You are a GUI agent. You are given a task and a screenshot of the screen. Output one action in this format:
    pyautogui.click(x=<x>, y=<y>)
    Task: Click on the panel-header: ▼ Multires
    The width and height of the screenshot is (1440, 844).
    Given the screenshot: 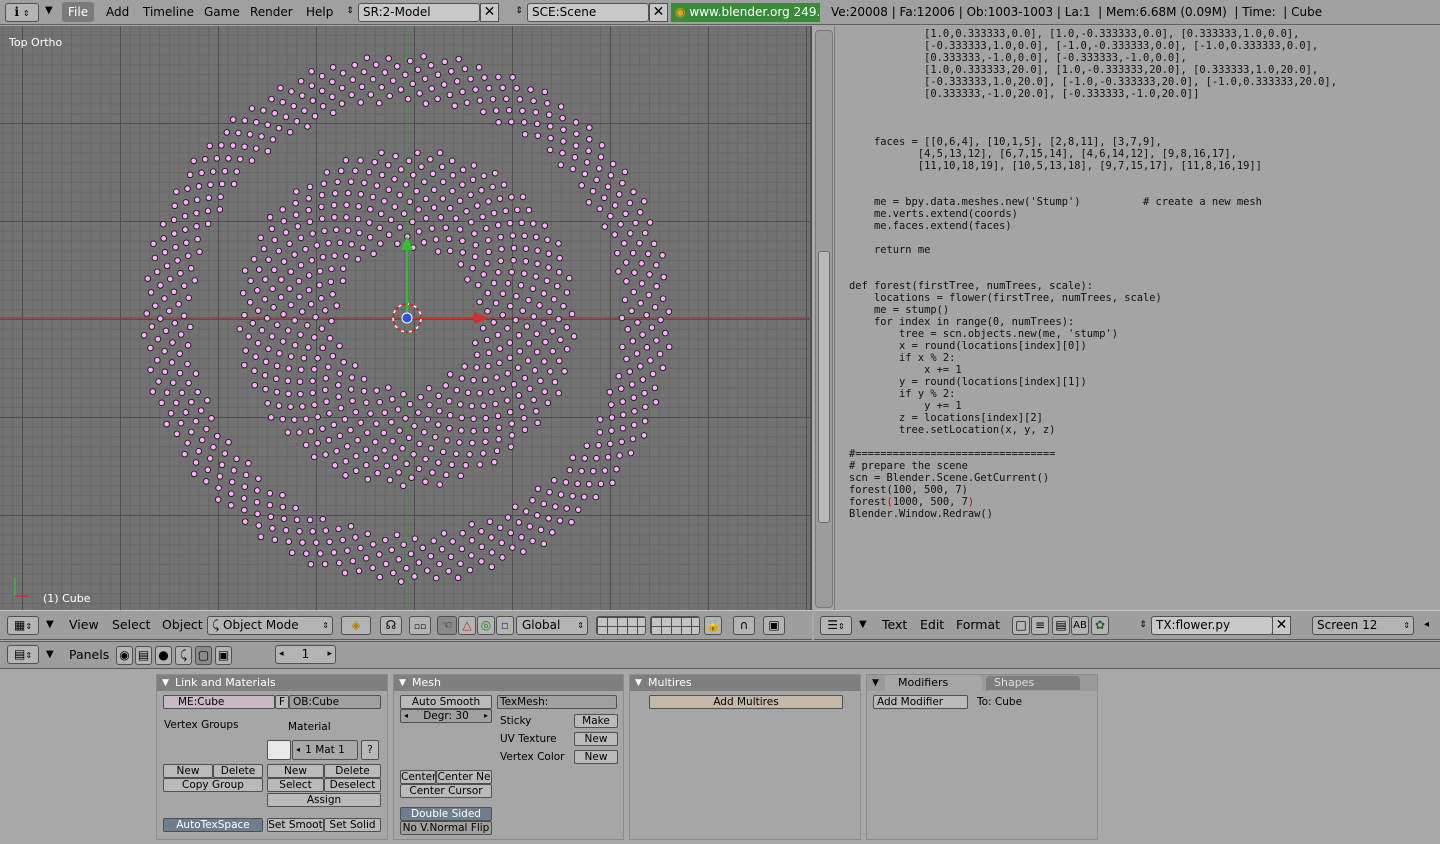 What is the action you would take?
    pyautogui.click(x=745, y=683)
    